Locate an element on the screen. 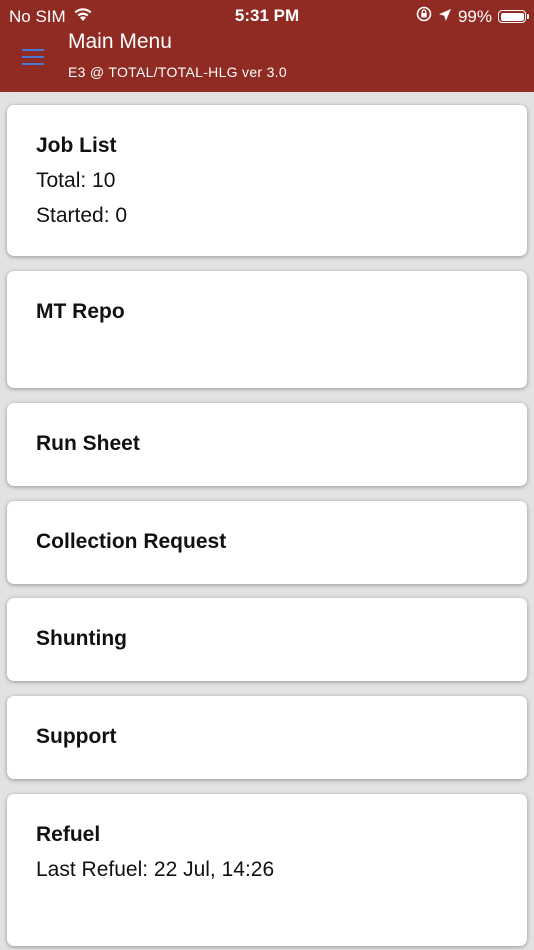  support-title: Support is located at coordinates (76, 736).